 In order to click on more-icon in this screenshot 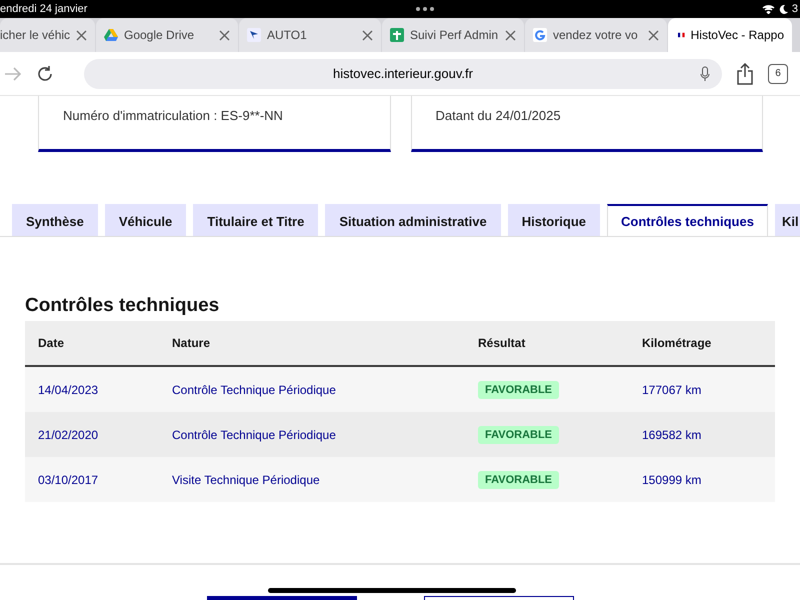, I will do `click(425, 9)`.